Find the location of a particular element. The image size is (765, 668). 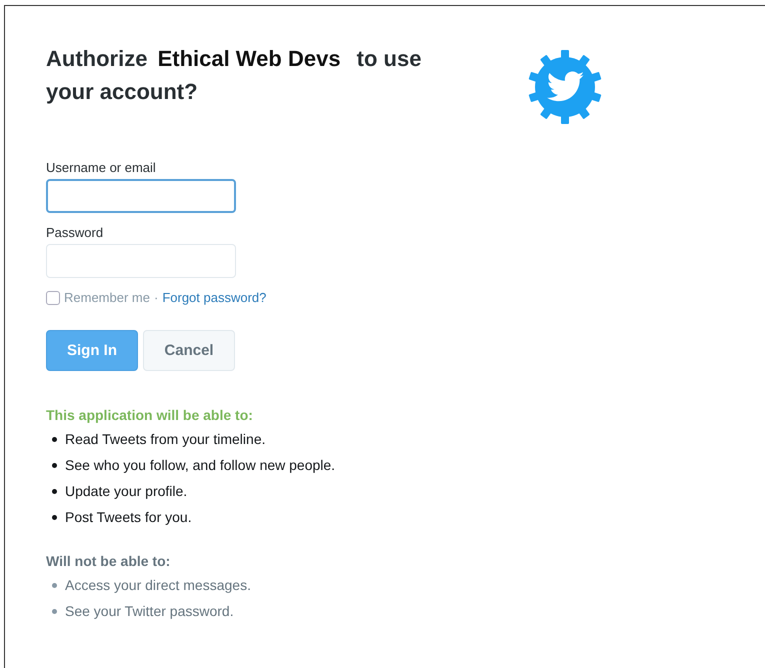

list-item: Read Tweets from your timeline. is located at coordinates (165, 439).